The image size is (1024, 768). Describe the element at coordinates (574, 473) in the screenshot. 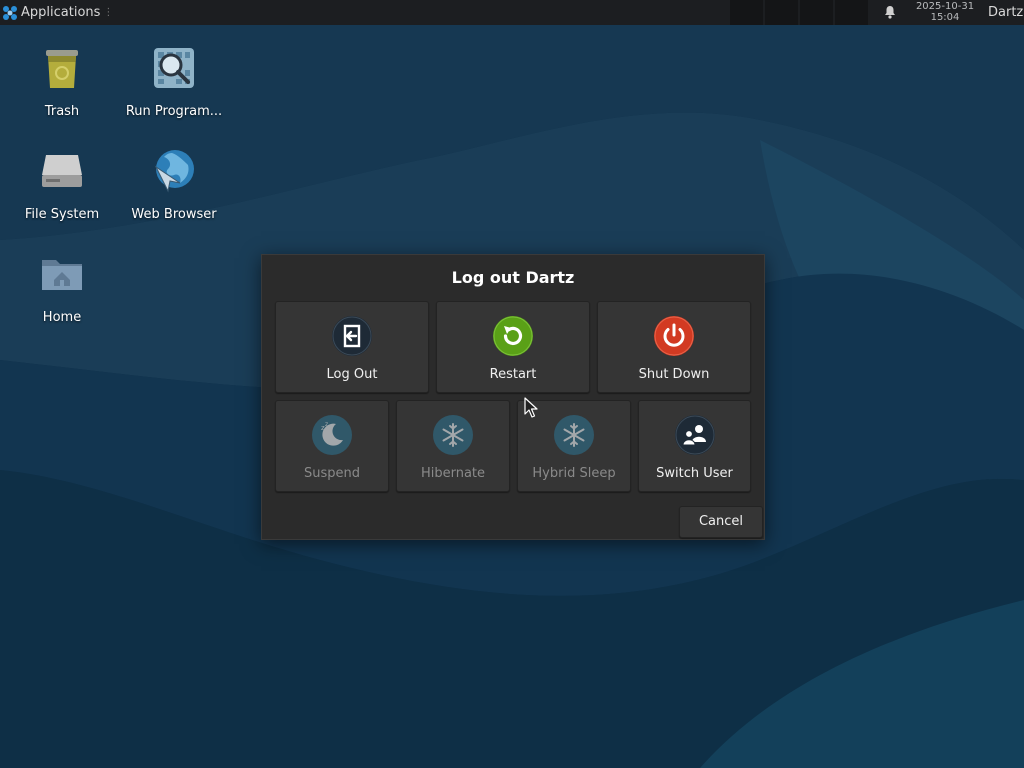

I see `hybrid-sleep-label: Hybrid Sleep` at that location.